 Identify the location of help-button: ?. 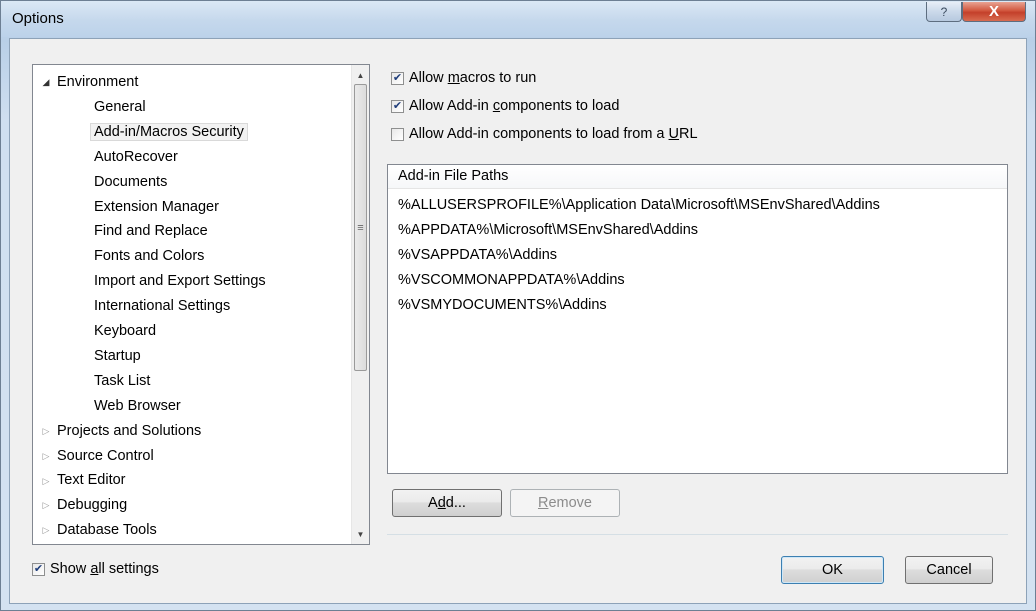
(944, 12).